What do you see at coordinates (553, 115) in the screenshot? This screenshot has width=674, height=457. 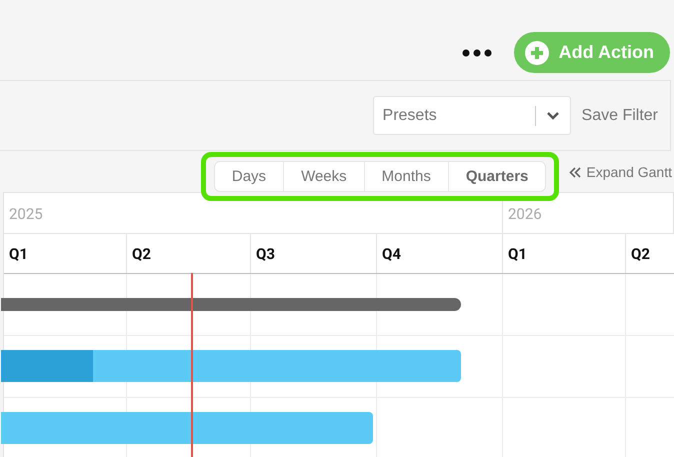 I see `caret-icon` at bounding box center [553, 115].